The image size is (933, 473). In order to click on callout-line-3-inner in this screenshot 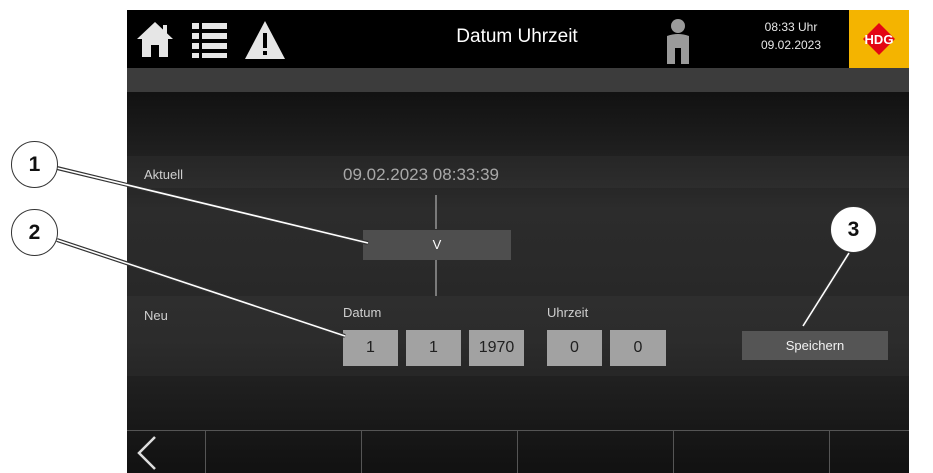, I will do `click(826, 289)`.